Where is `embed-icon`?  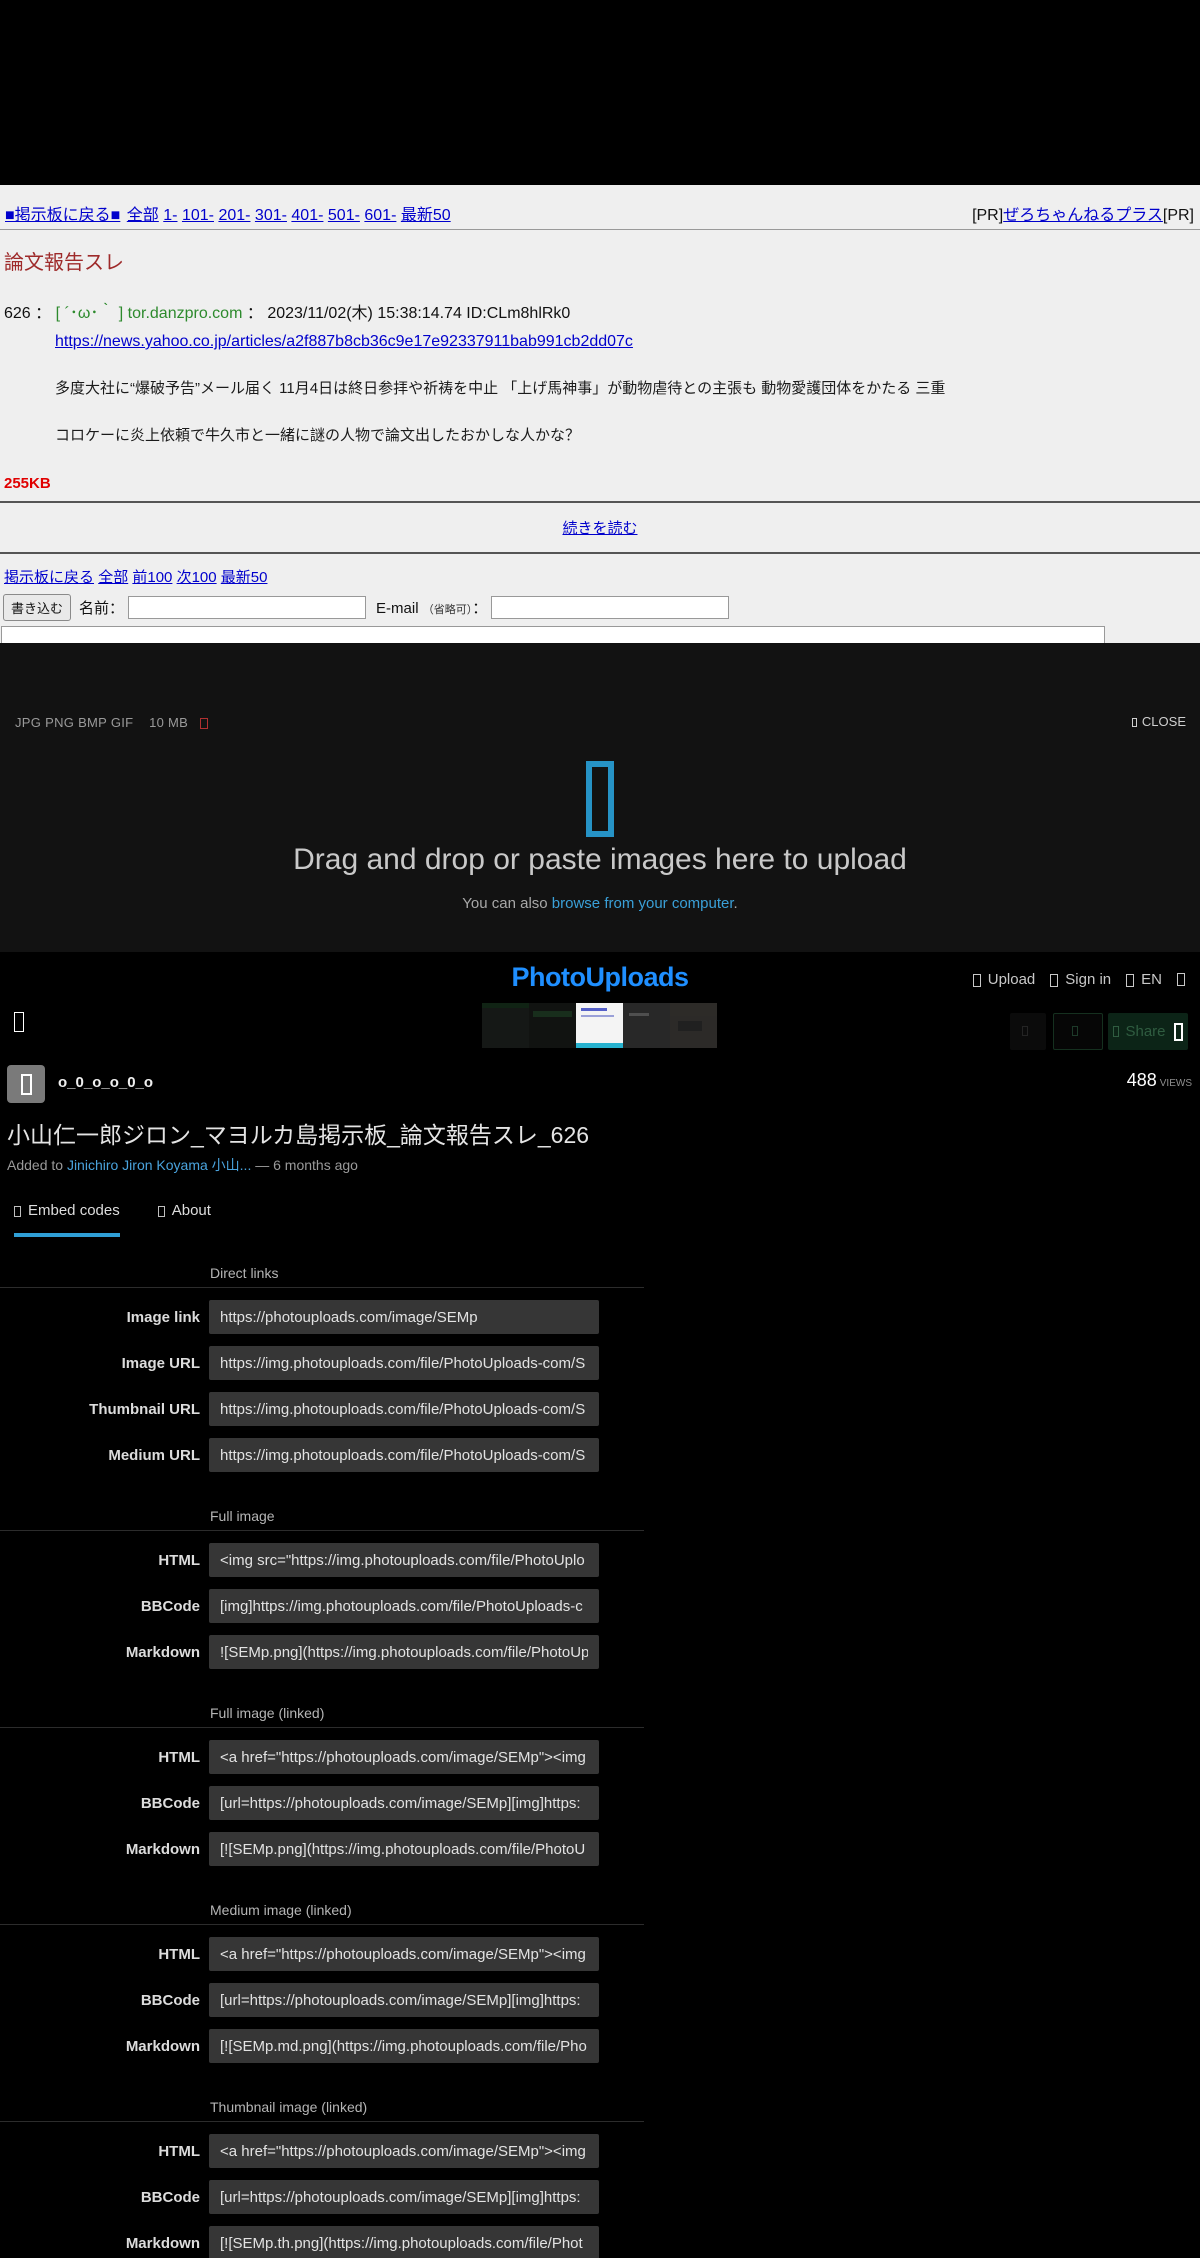
embed-icon is located at coordinates (17, 1211).